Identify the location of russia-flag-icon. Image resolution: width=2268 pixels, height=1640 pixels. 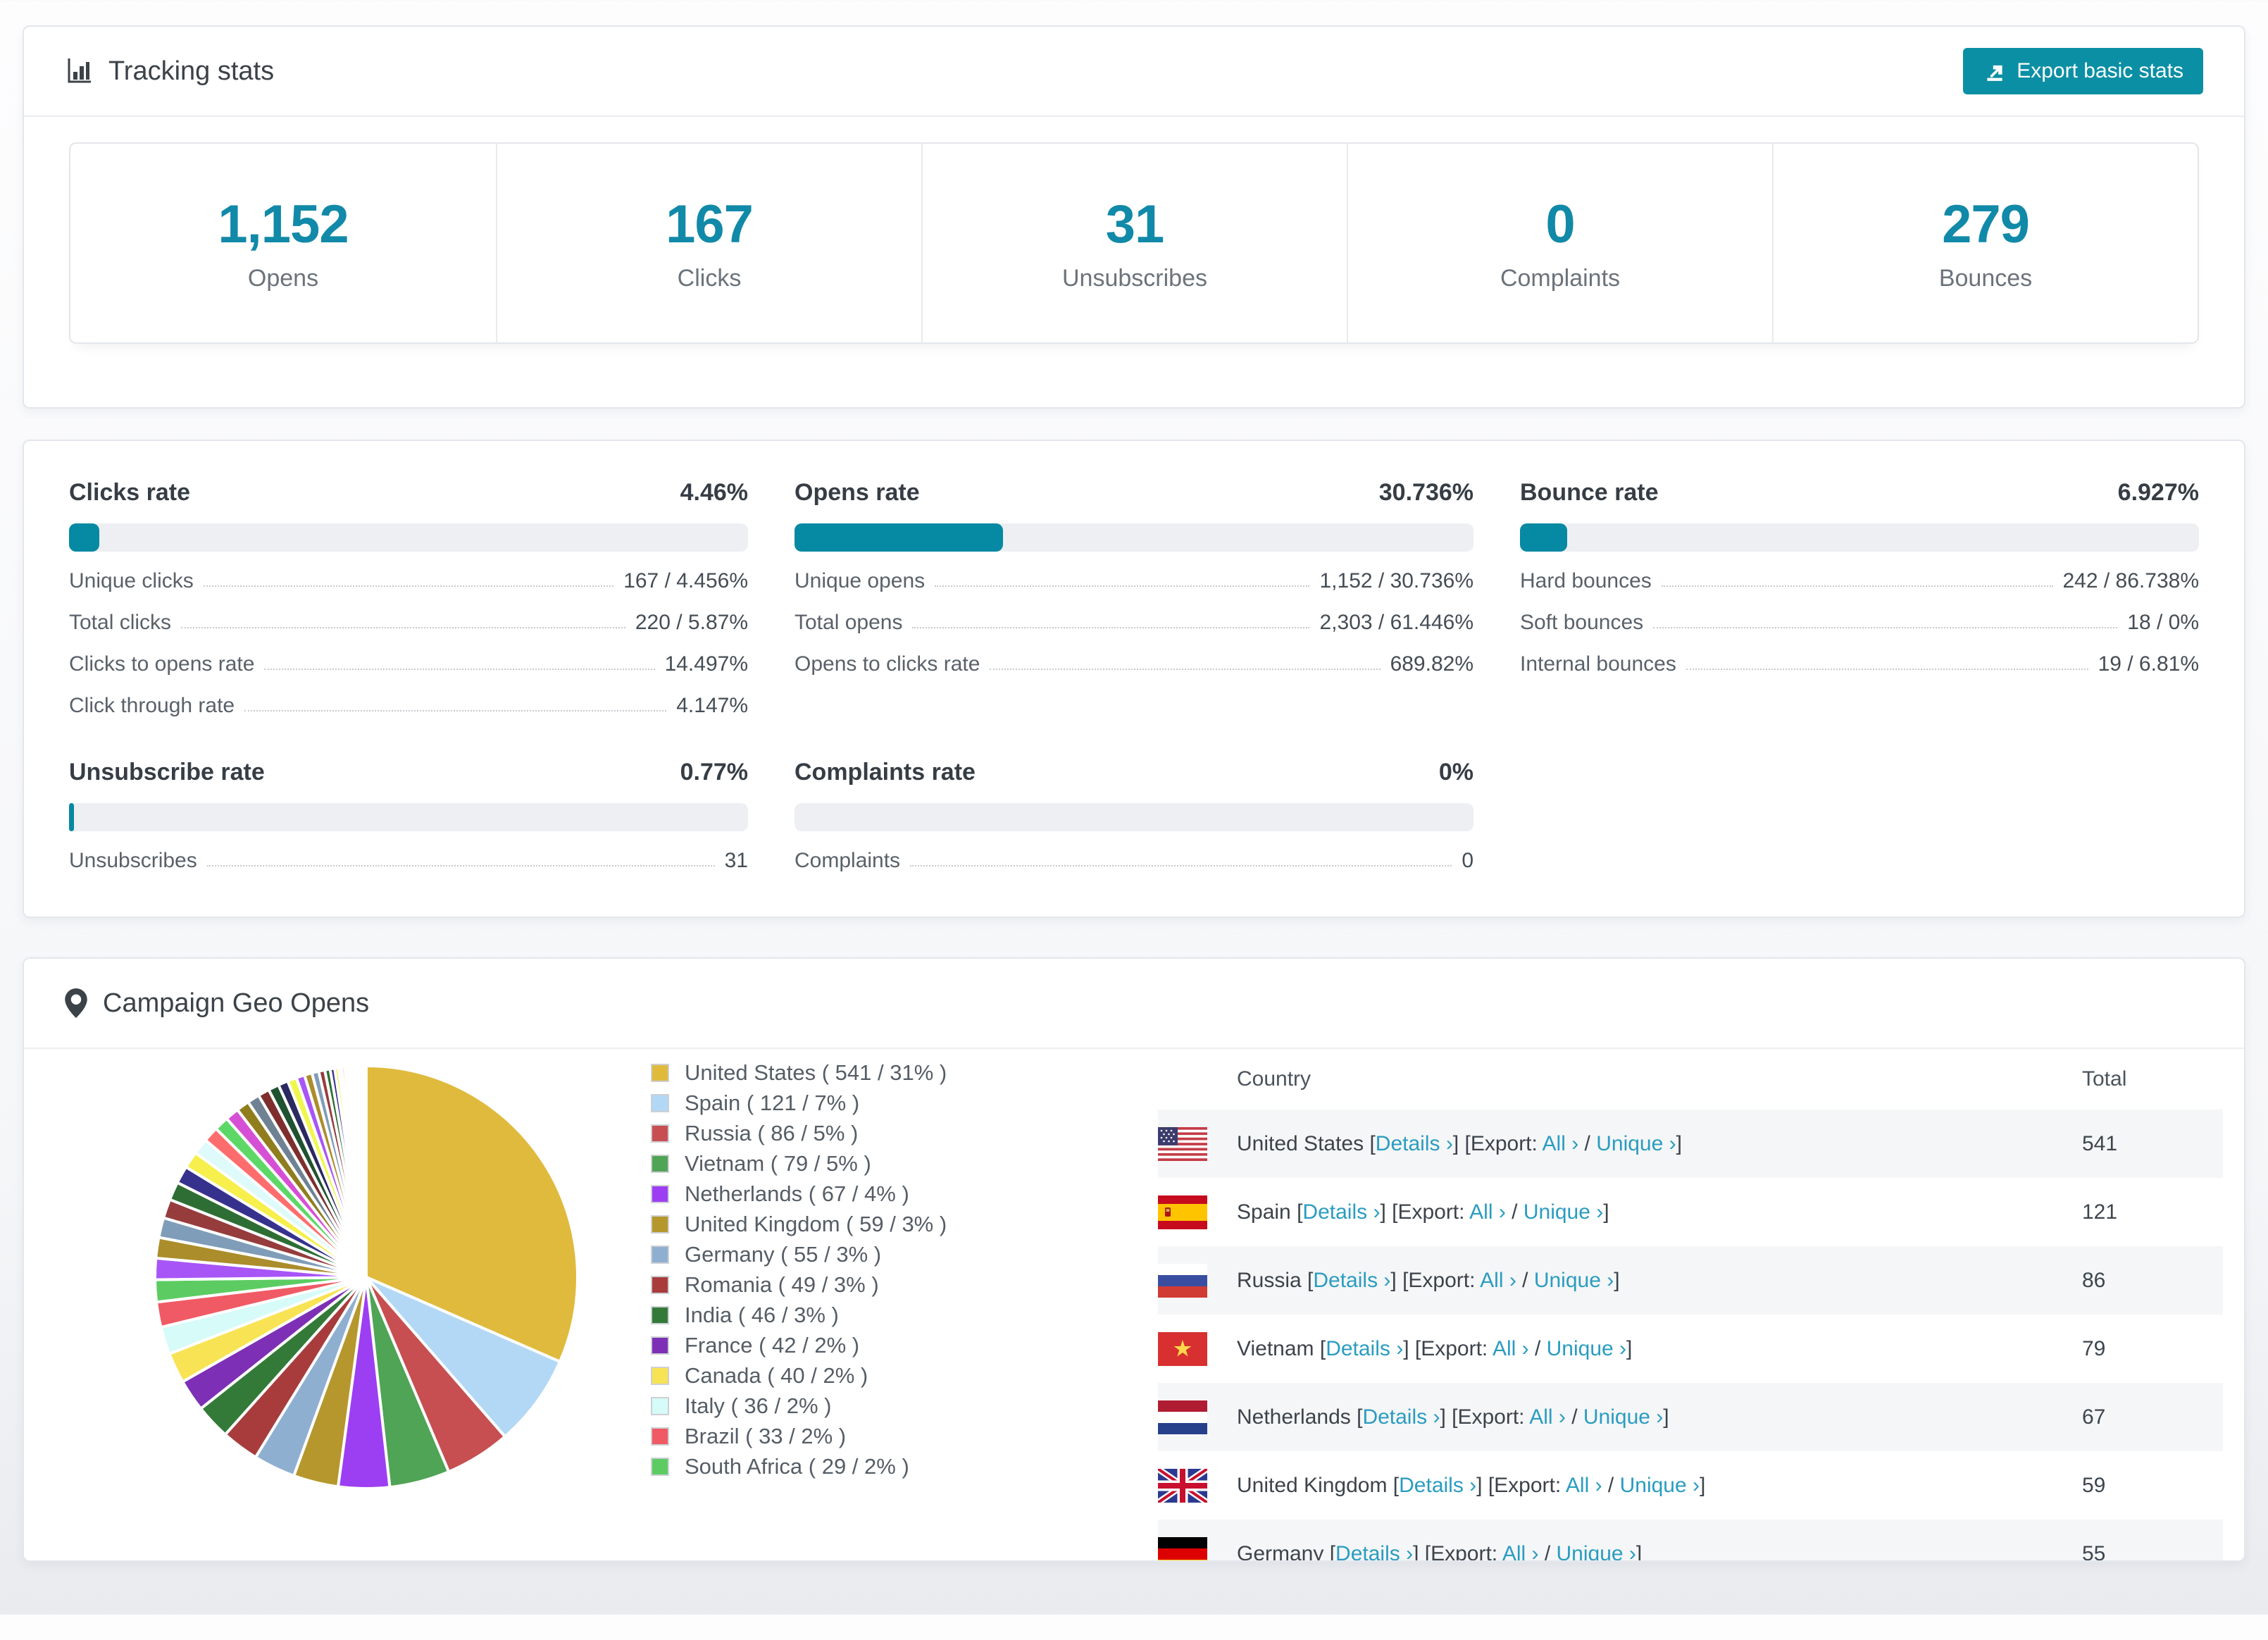
(1183, 1280).